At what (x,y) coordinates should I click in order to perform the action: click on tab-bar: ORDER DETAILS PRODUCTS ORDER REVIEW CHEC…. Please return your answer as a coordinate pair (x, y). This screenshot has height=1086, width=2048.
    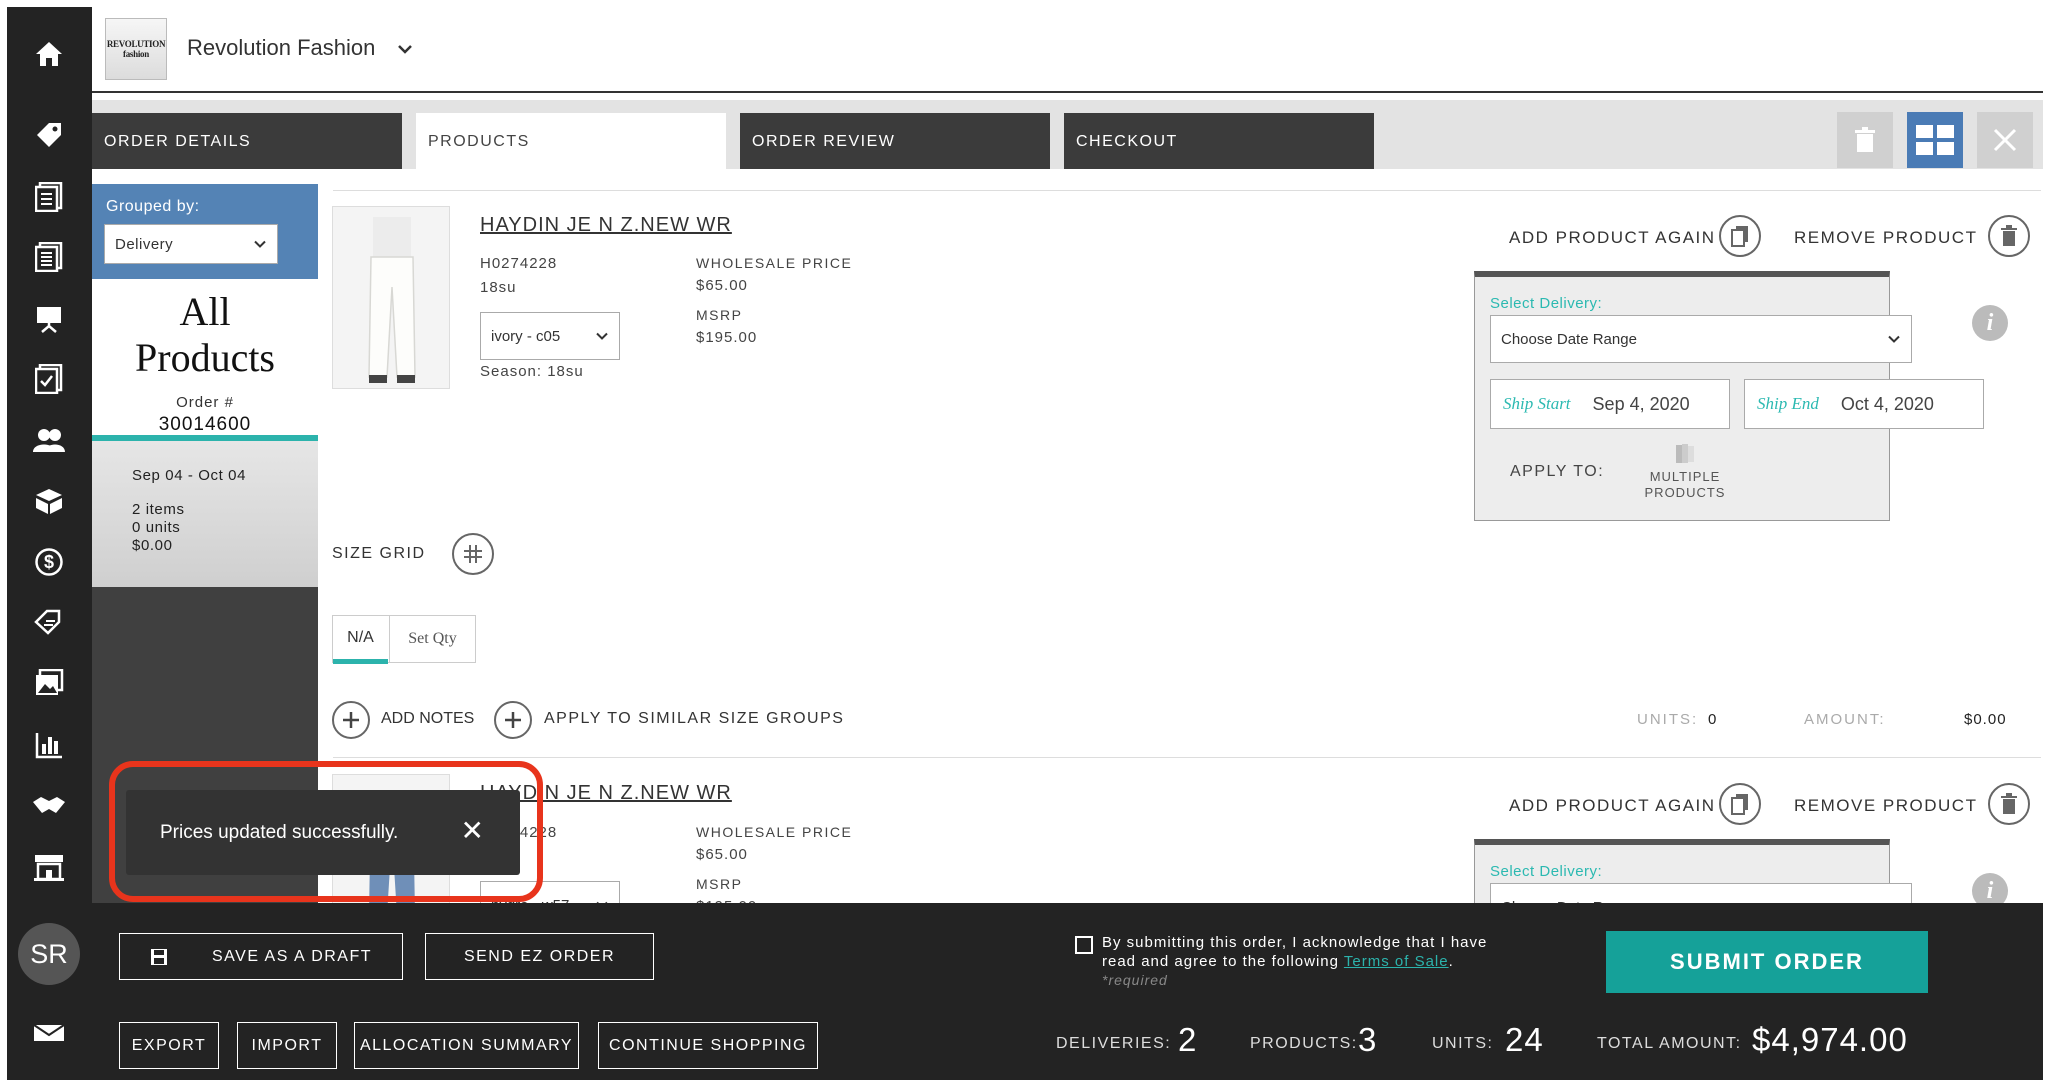
    Looking at the image, I should click on (1067, 134).